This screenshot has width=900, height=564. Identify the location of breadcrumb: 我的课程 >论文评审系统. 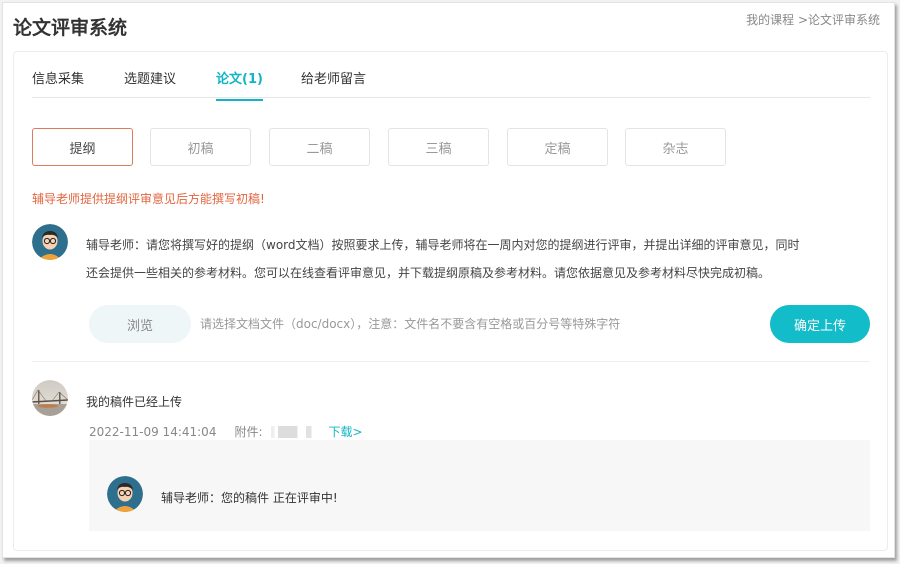
(813, 19).